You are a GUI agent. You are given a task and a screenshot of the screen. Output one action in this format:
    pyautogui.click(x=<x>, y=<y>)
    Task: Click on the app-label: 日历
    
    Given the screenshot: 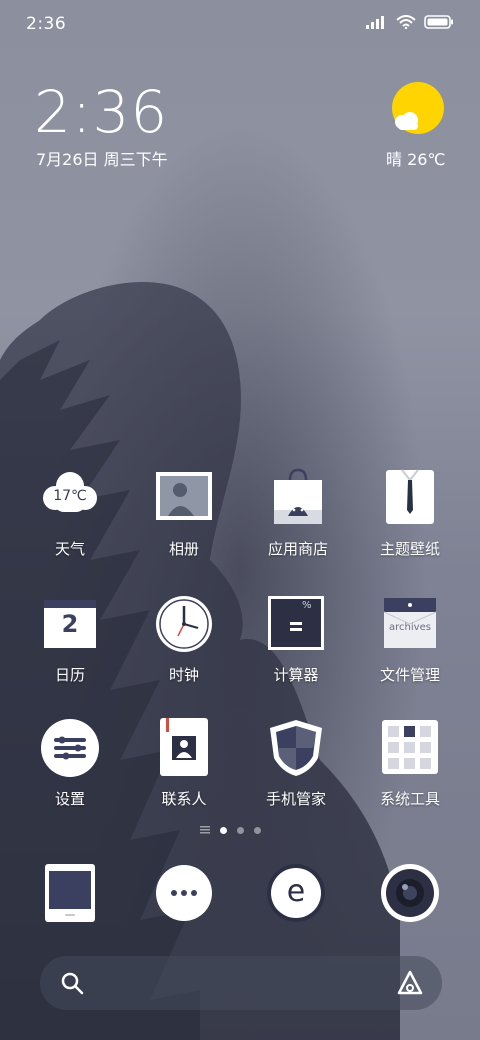 What is the action you would take?
    pyautogui.click(x=69, y=675)
    